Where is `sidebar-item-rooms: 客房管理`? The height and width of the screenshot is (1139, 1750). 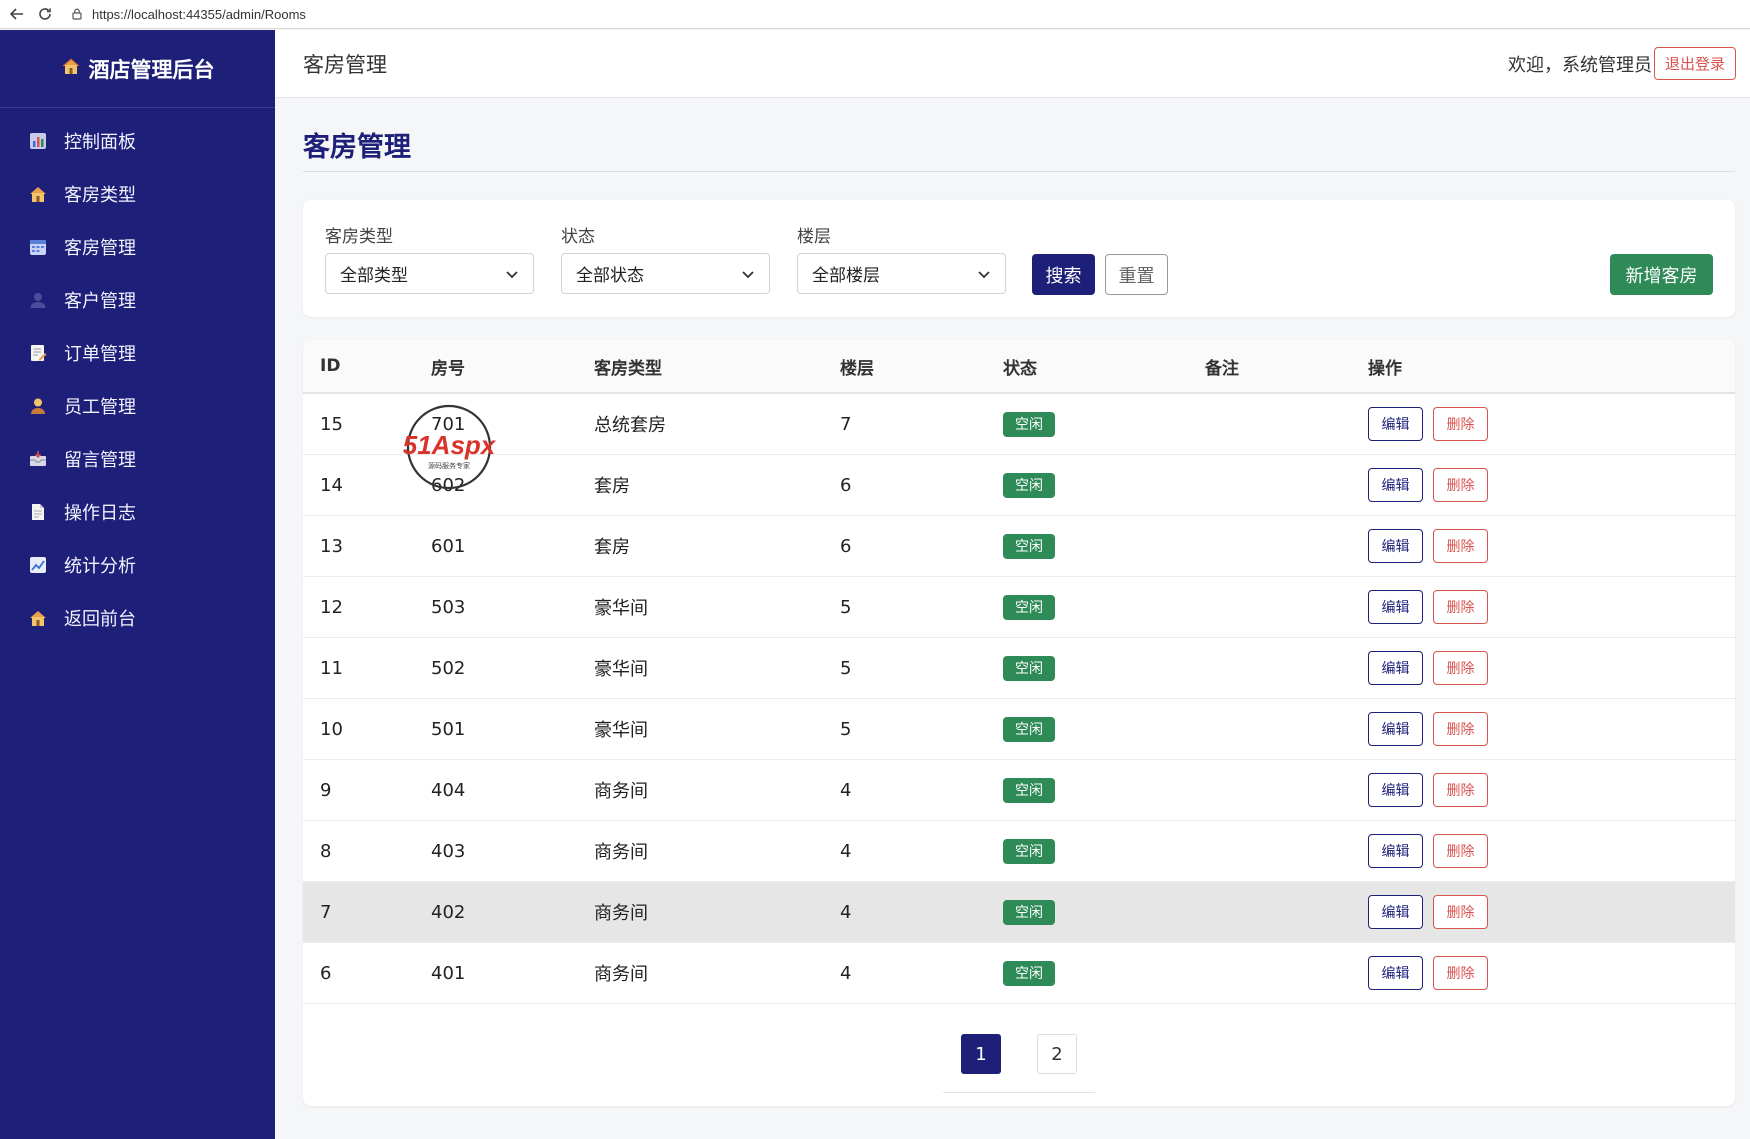
sidebar-item-rooms: 客房管理 is located at coordinates (137, 246).